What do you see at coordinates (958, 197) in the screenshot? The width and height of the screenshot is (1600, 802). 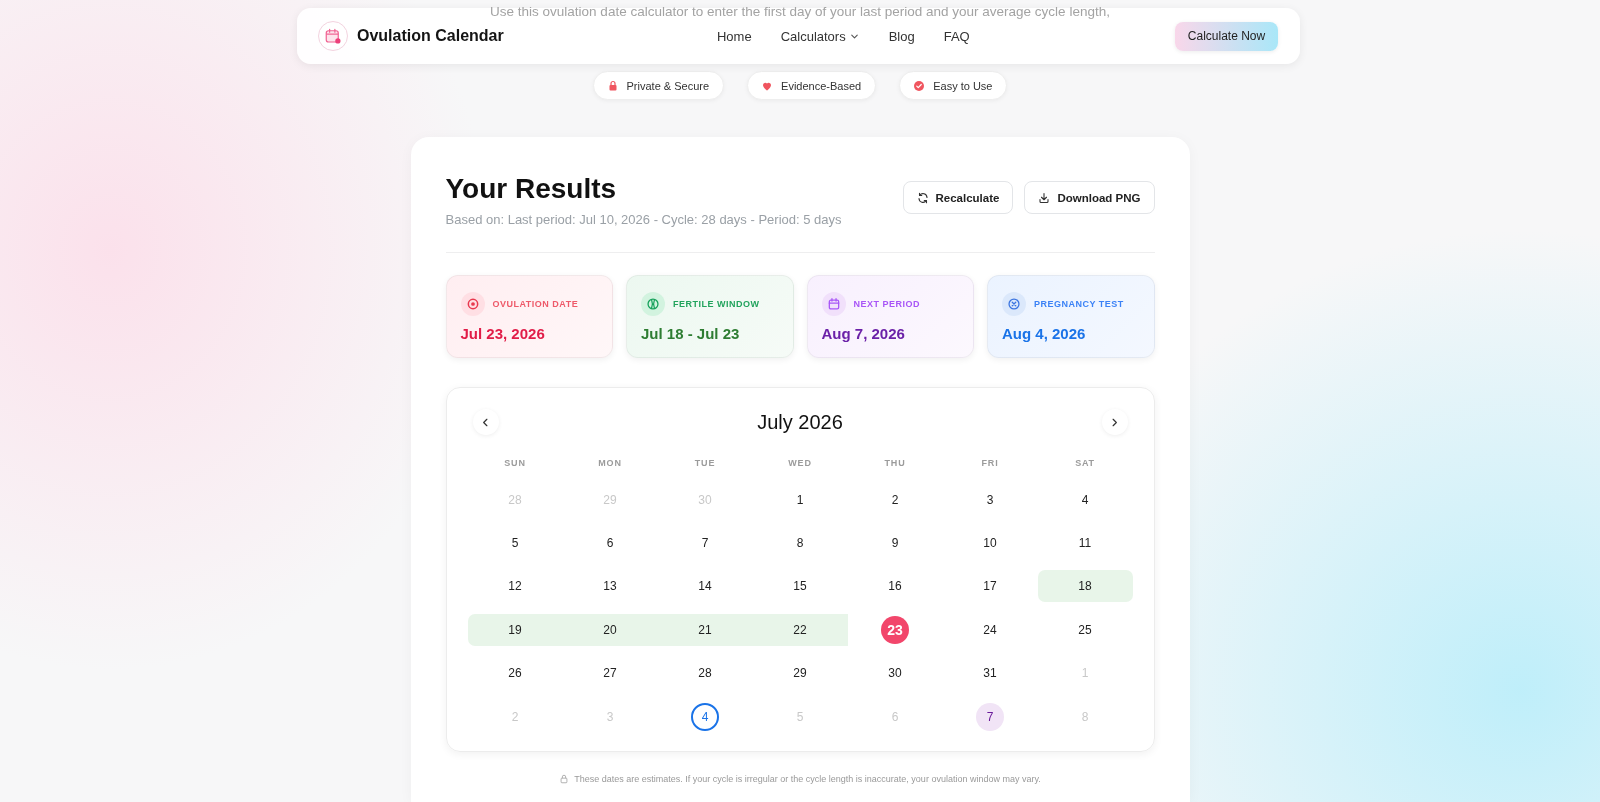 I see `recalculate-button: Recalculate` at bounding box center [958, 197].